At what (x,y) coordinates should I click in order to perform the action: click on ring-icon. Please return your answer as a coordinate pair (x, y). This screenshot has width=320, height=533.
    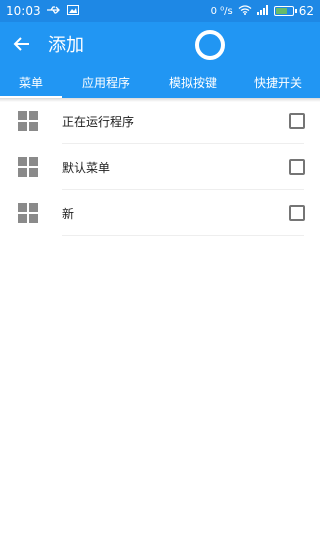
    Looking at the image, I should click on (210, 45).